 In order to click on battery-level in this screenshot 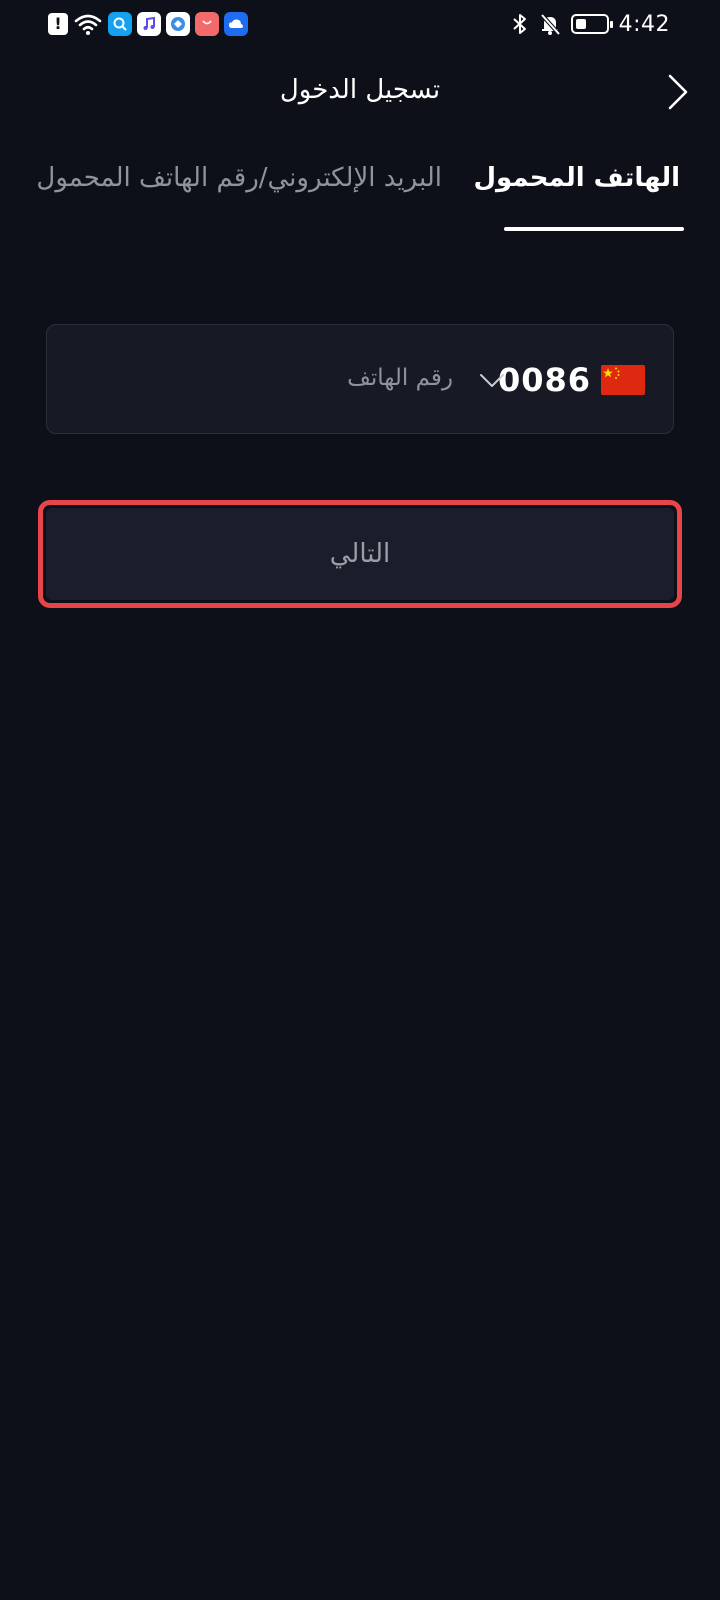, I will do `click(580, 24)`.